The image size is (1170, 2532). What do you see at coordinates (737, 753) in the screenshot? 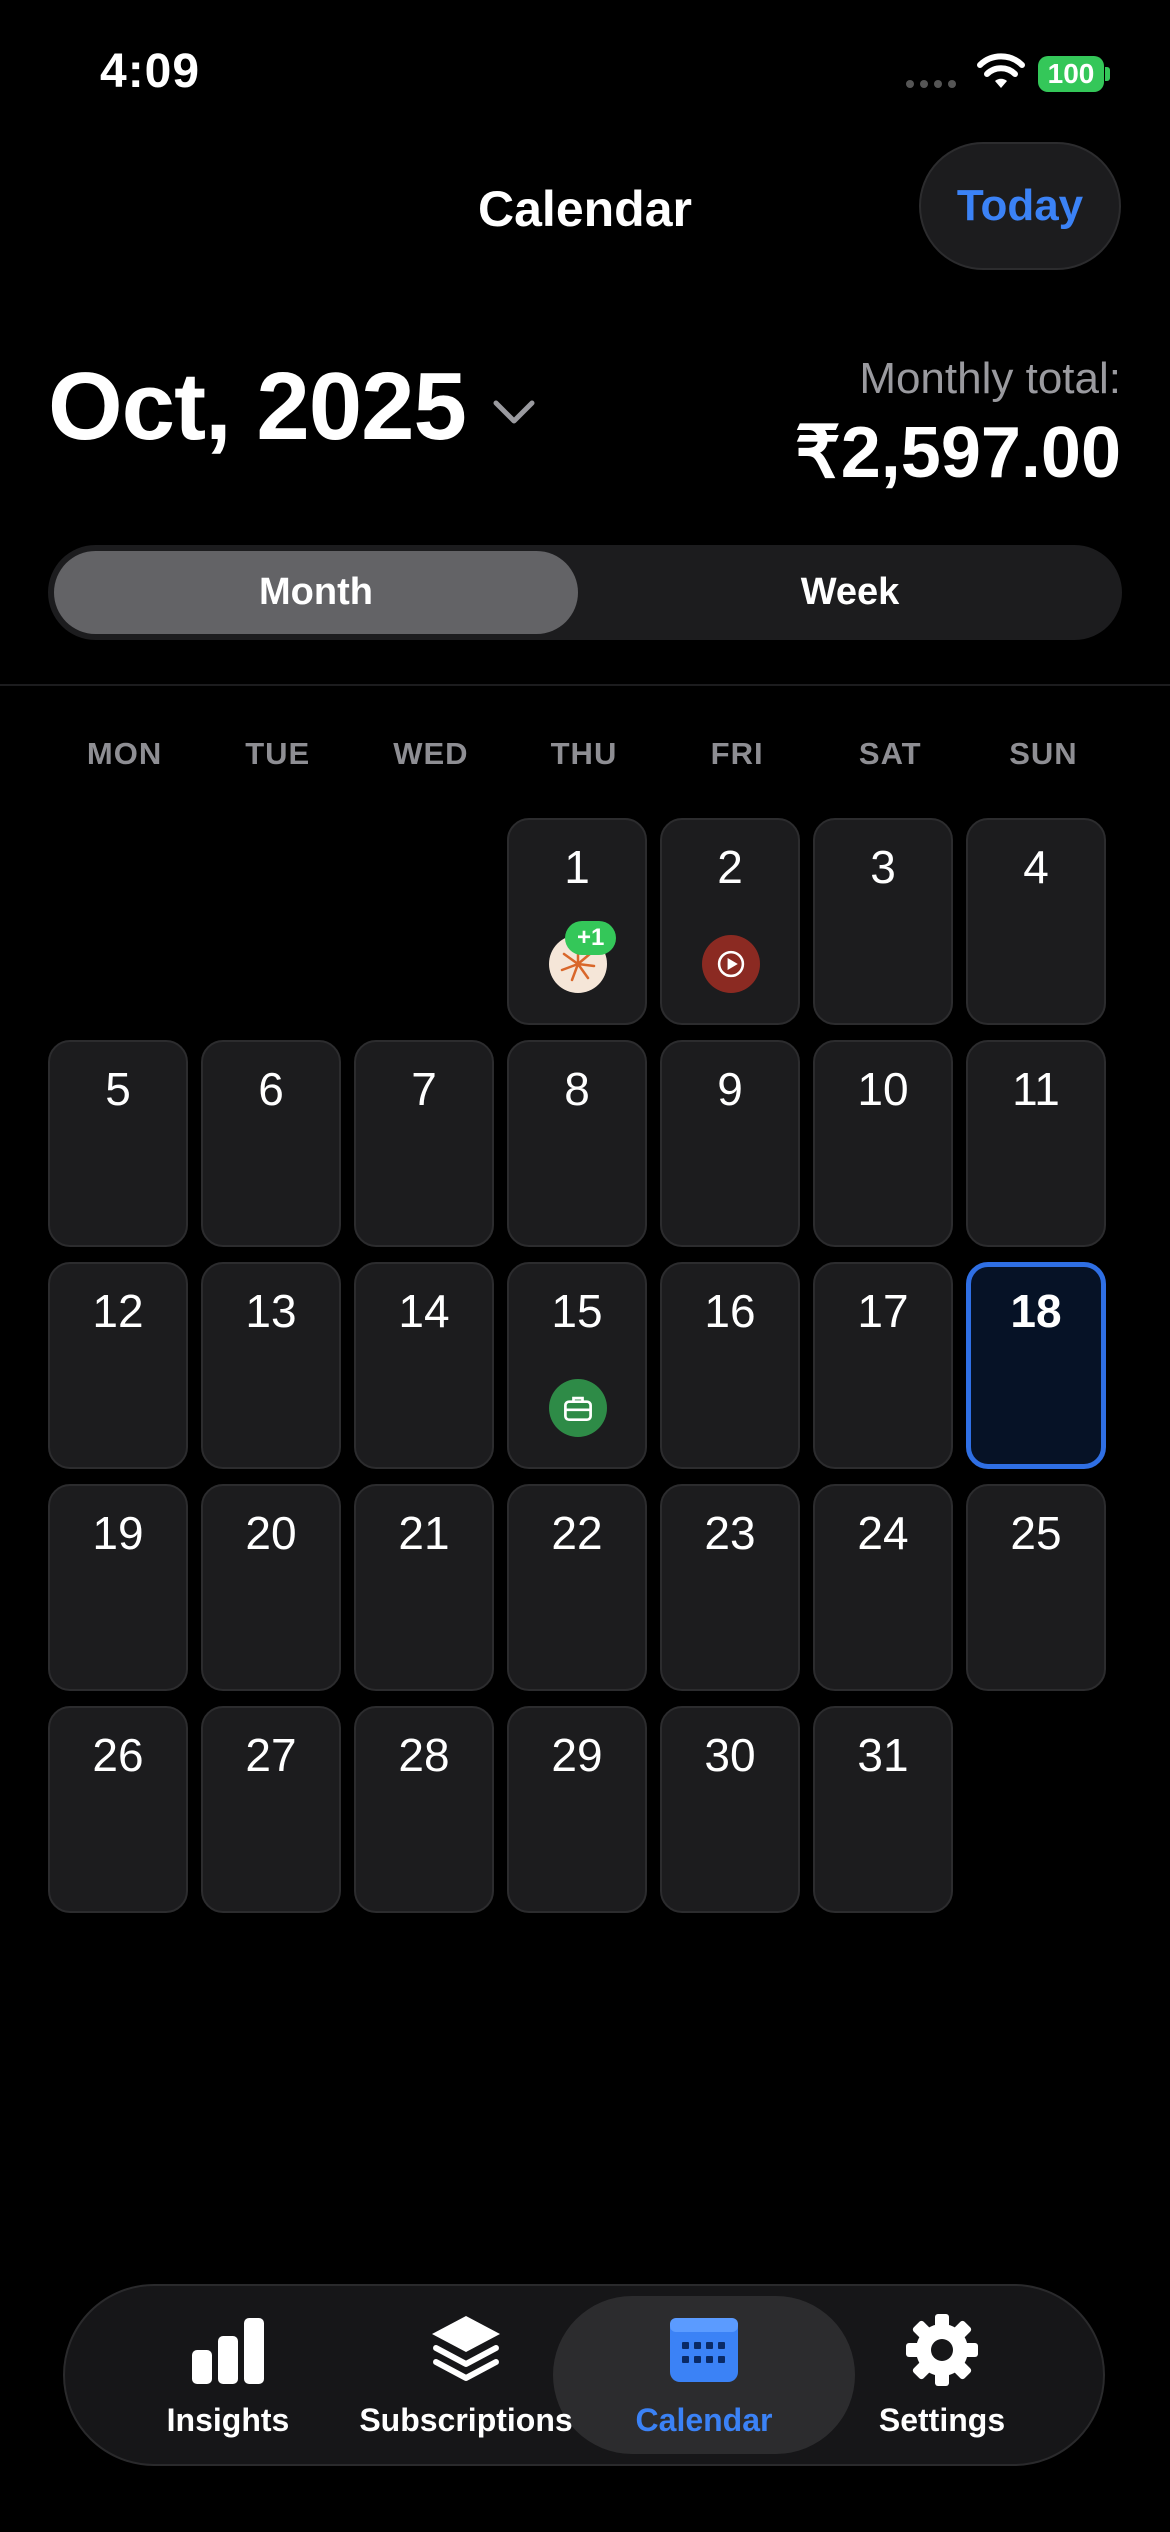
I see `weekday-label: FRI` at bounding box center [737, 753].